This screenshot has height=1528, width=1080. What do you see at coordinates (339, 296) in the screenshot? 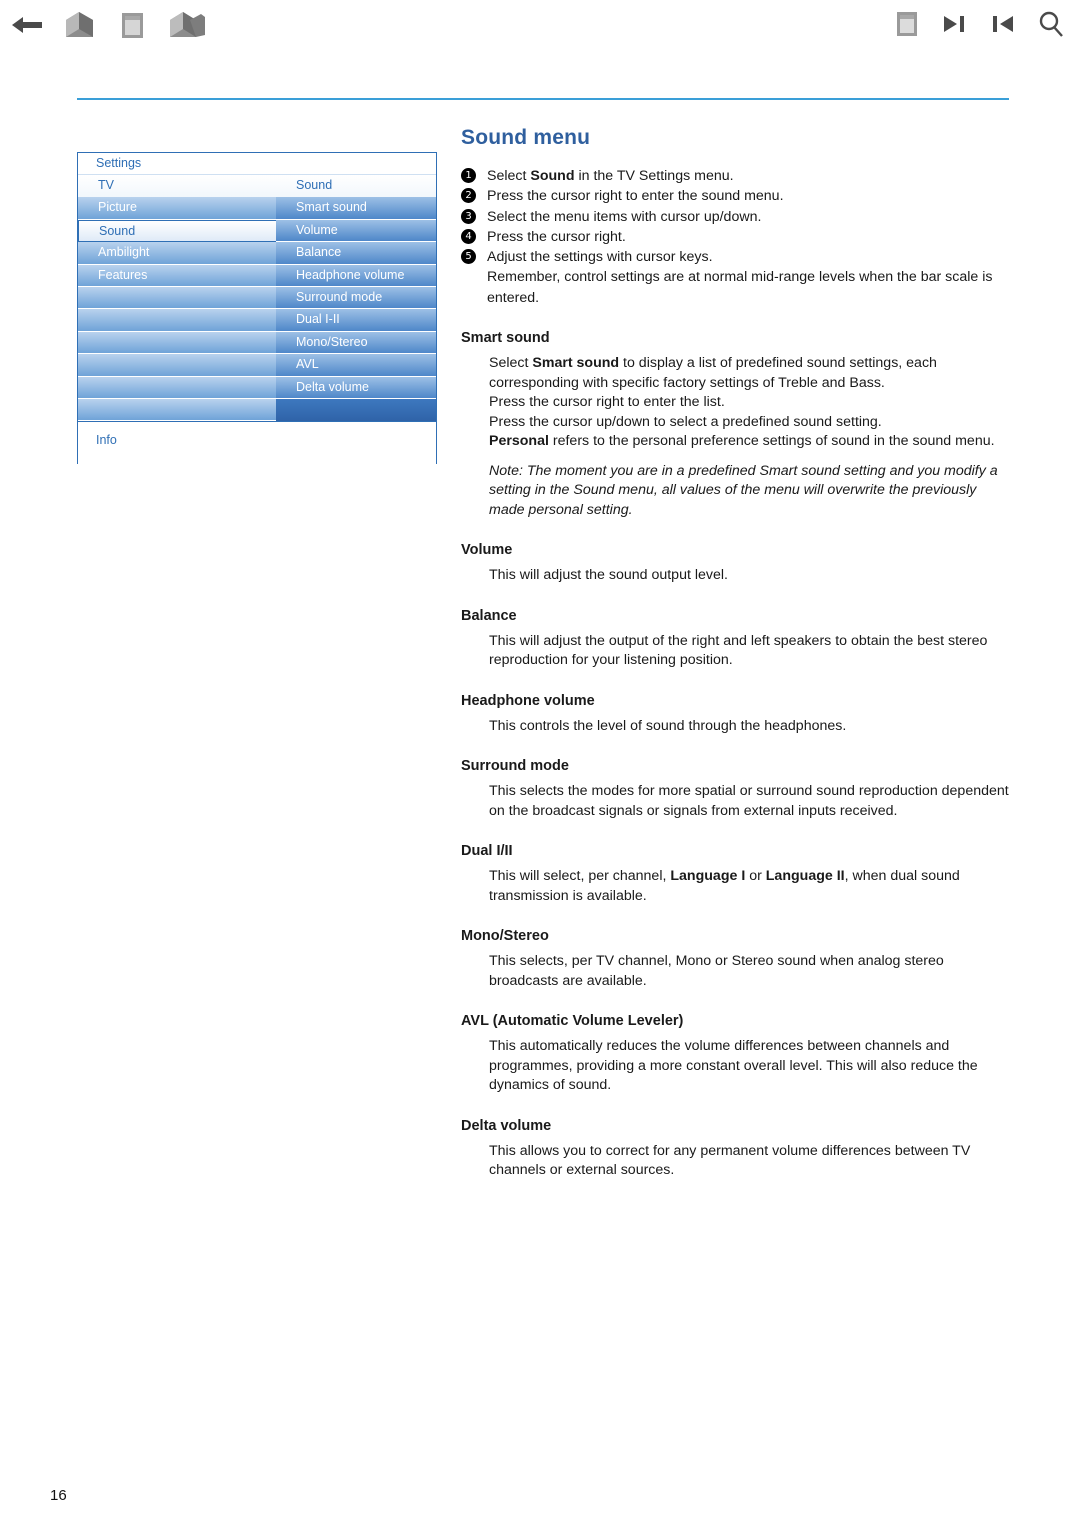
I see `menu-item-surround-mode-label: Surround mode` at bounding box center [339, 296].